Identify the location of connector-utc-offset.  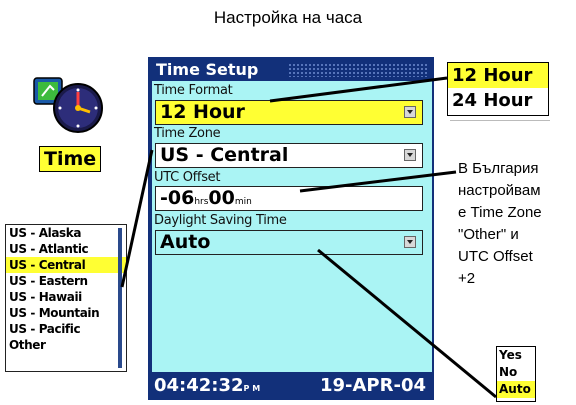
(378, 181).